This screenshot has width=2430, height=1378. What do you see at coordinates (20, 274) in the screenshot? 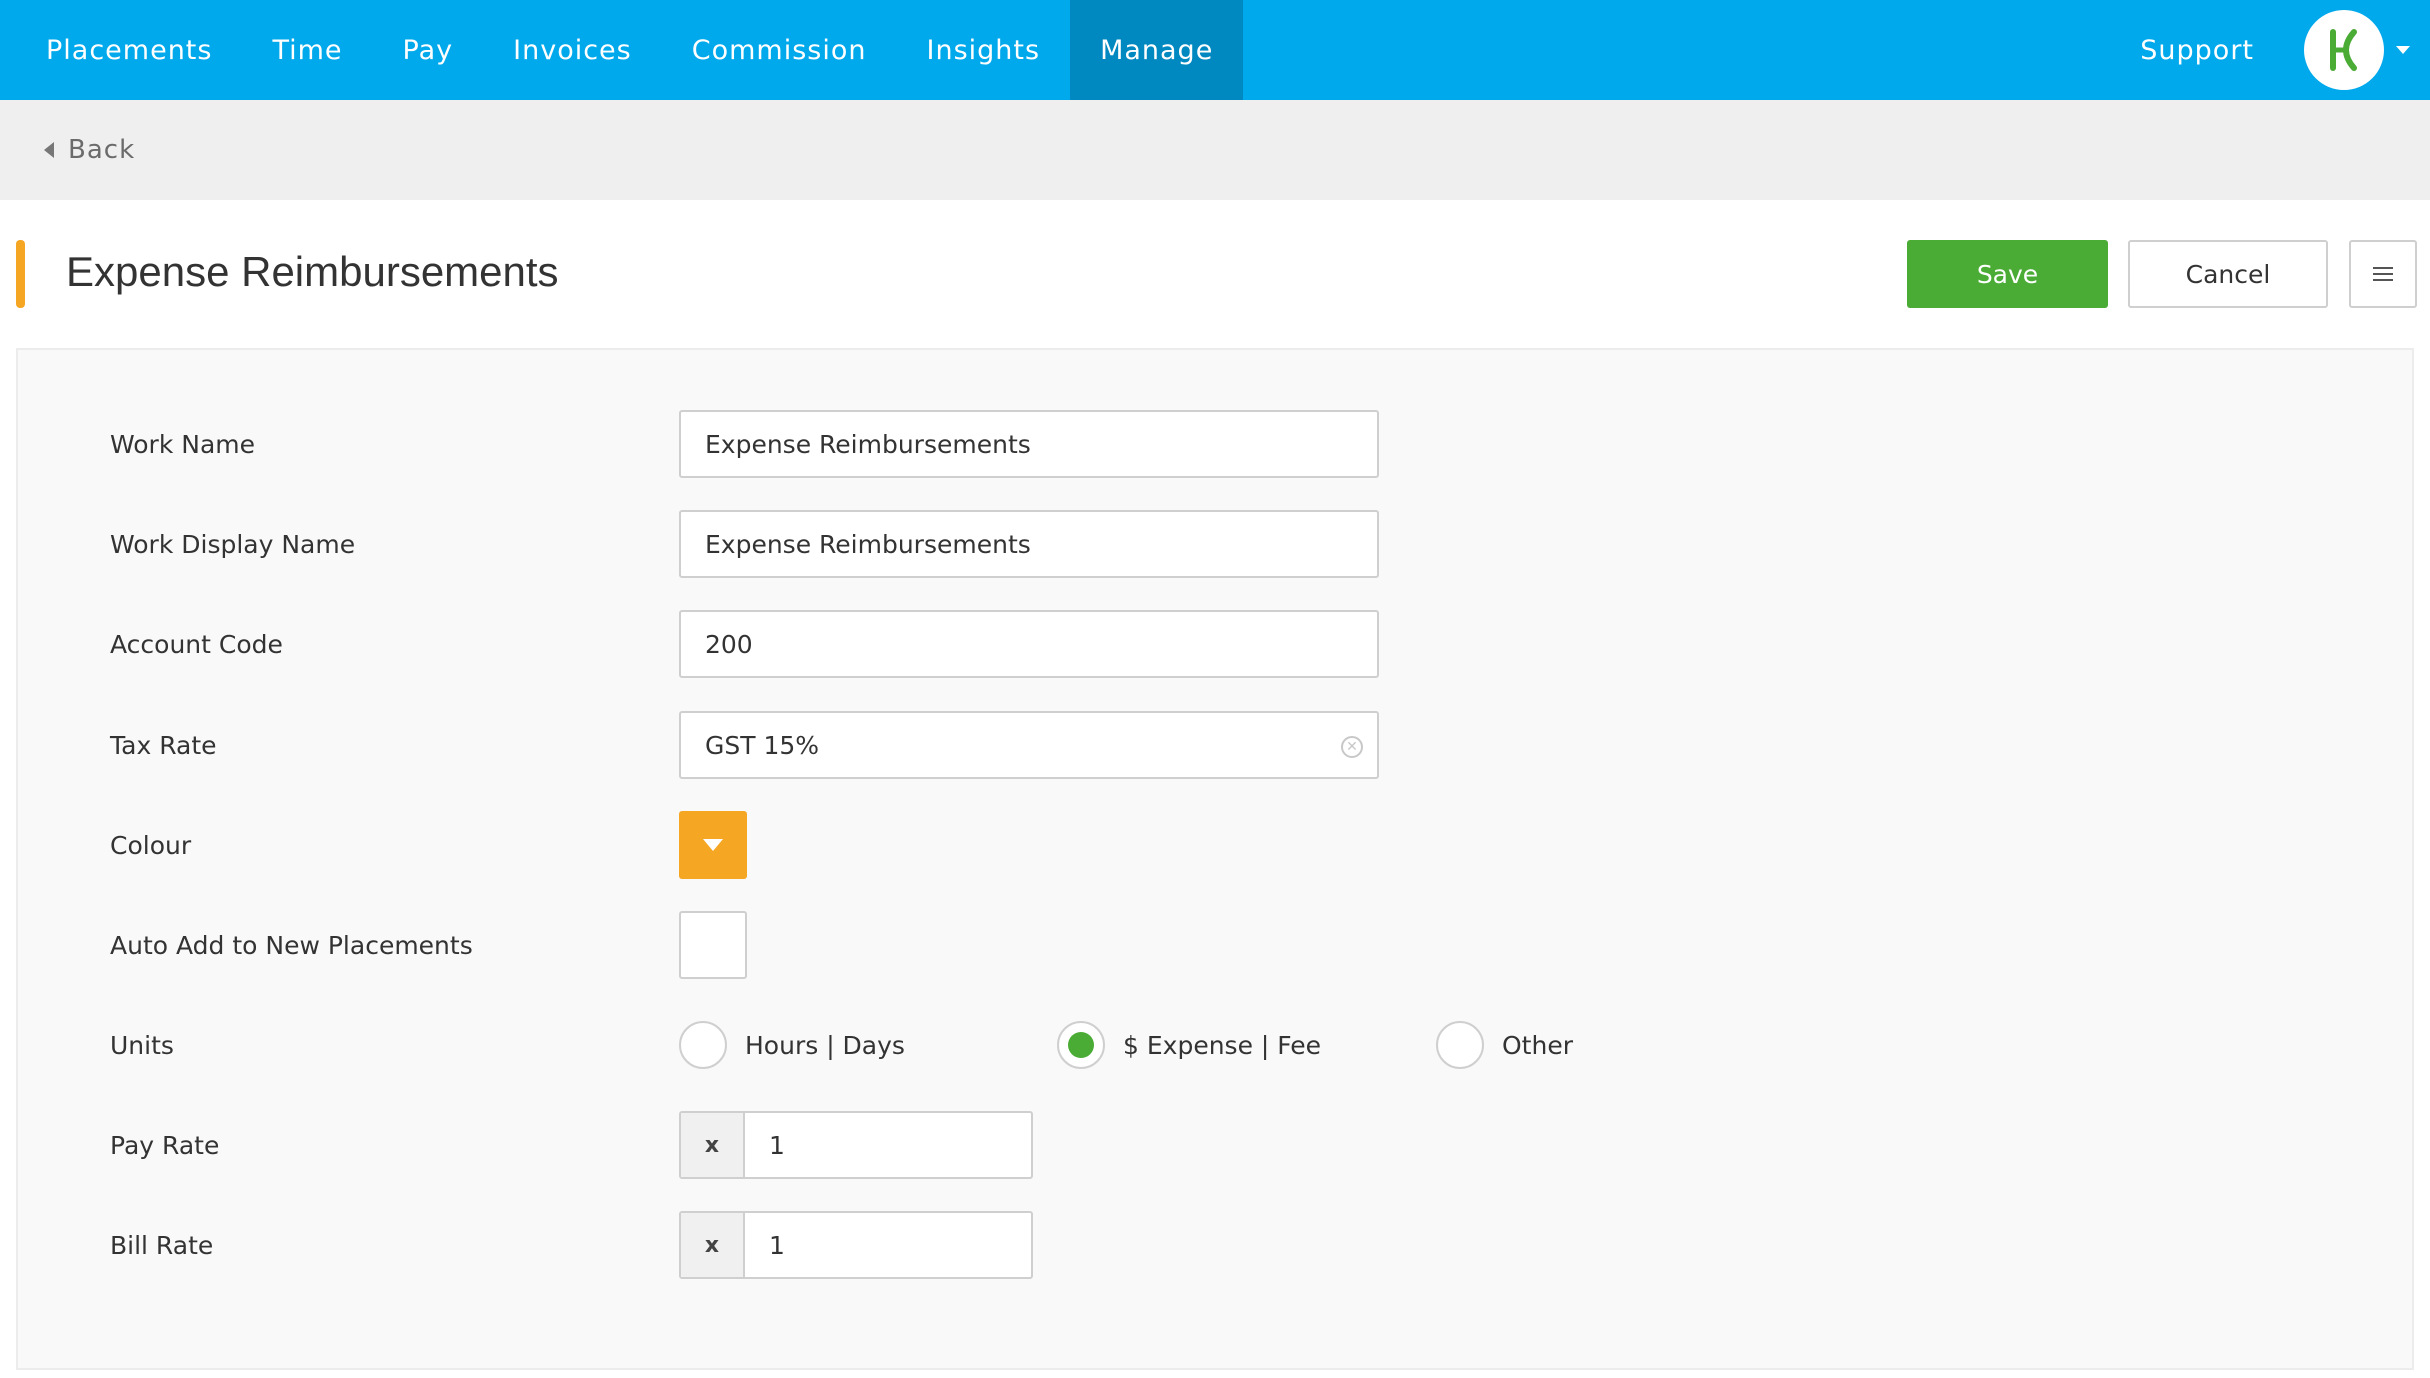
I see `colour-accent-bar` at bounding box center [20, 274].